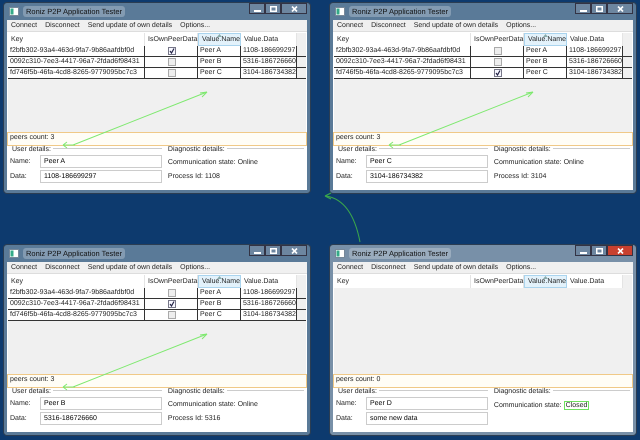 This screenshot has height=440, width=640. Describe the element at coordinates (342, 217) in the screenshot. I see `curved-arrow` at that location.